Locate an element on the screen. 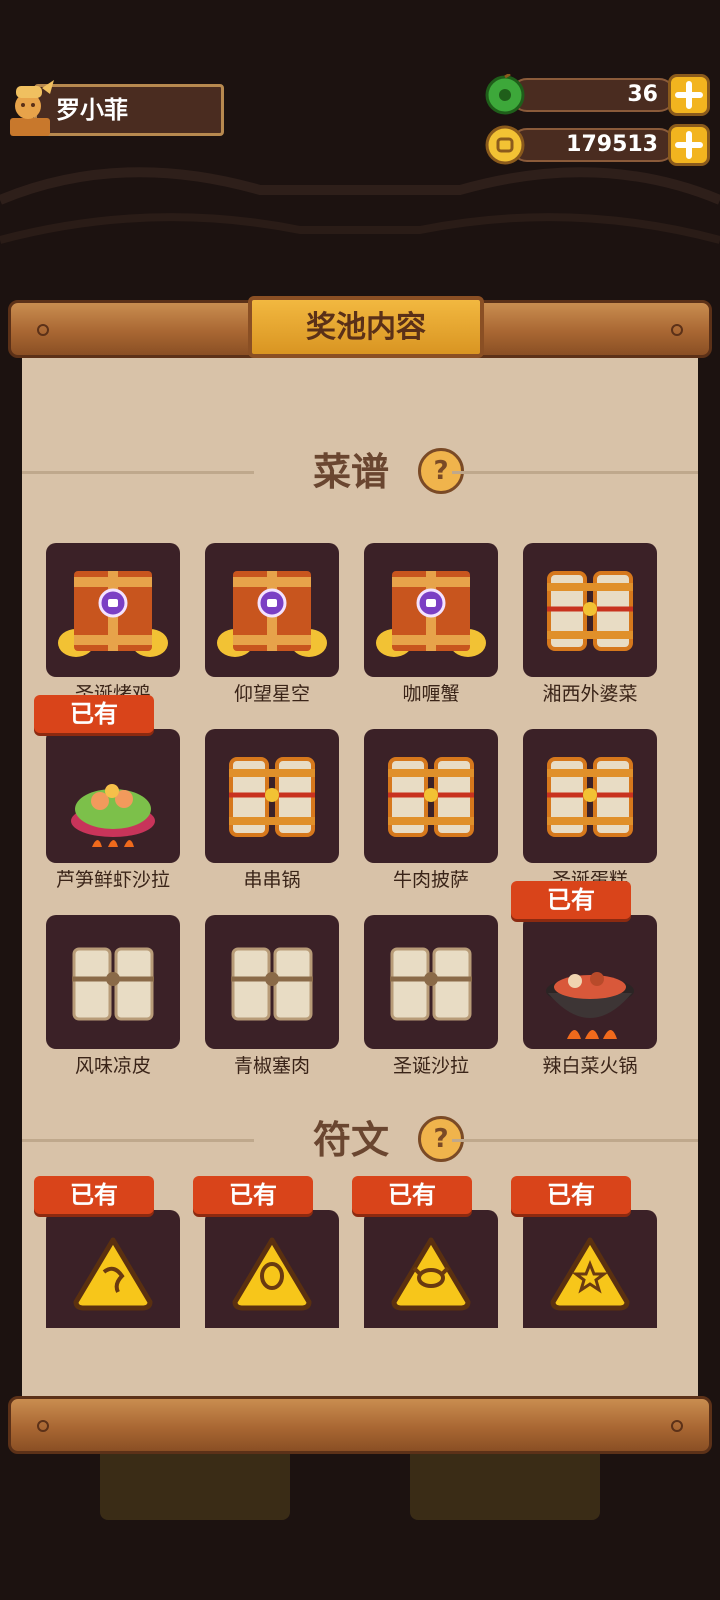  player-profile: 罗小菲 is located at coordinates (116, 109).